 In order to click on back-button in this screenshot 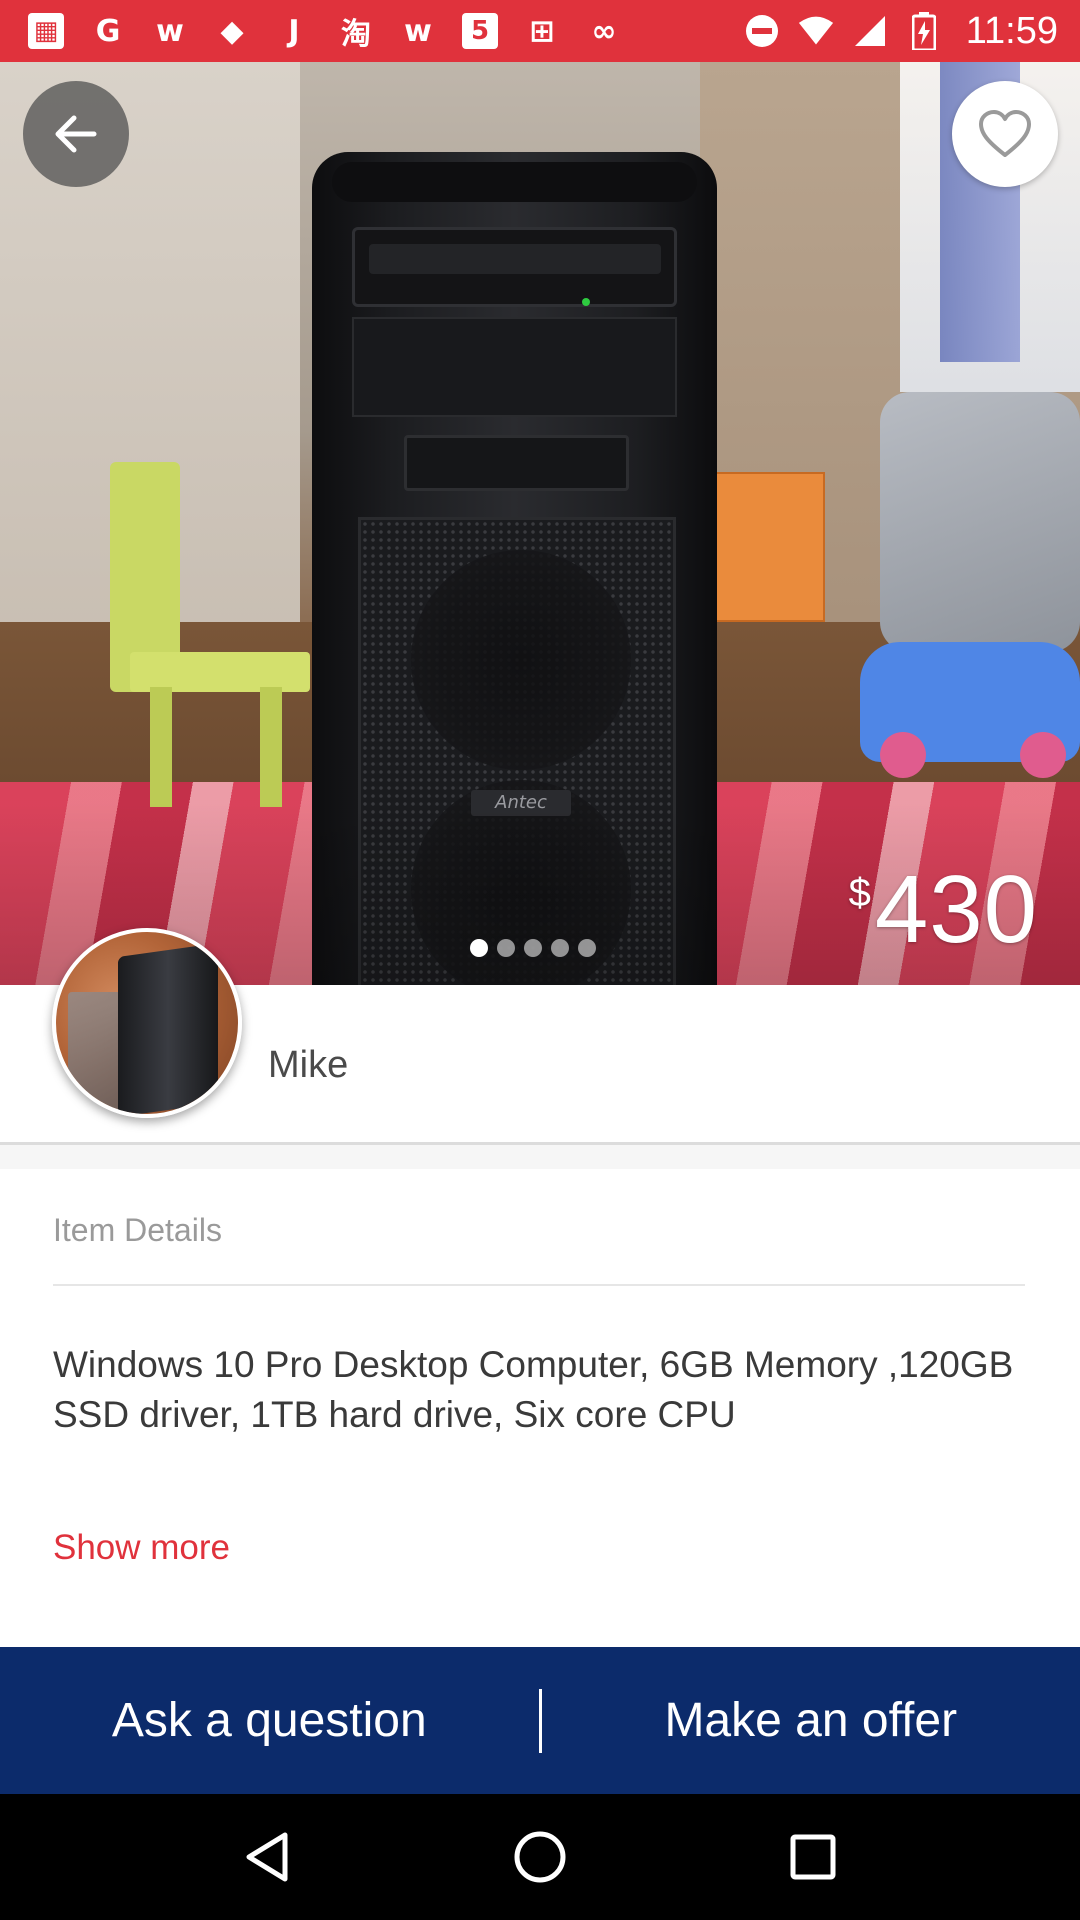, I will do `click(76, 134)`.